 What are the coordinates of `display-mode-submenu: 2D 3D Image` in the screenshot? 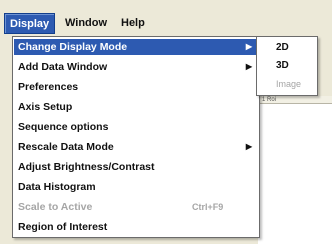 It's located at (287, 66).